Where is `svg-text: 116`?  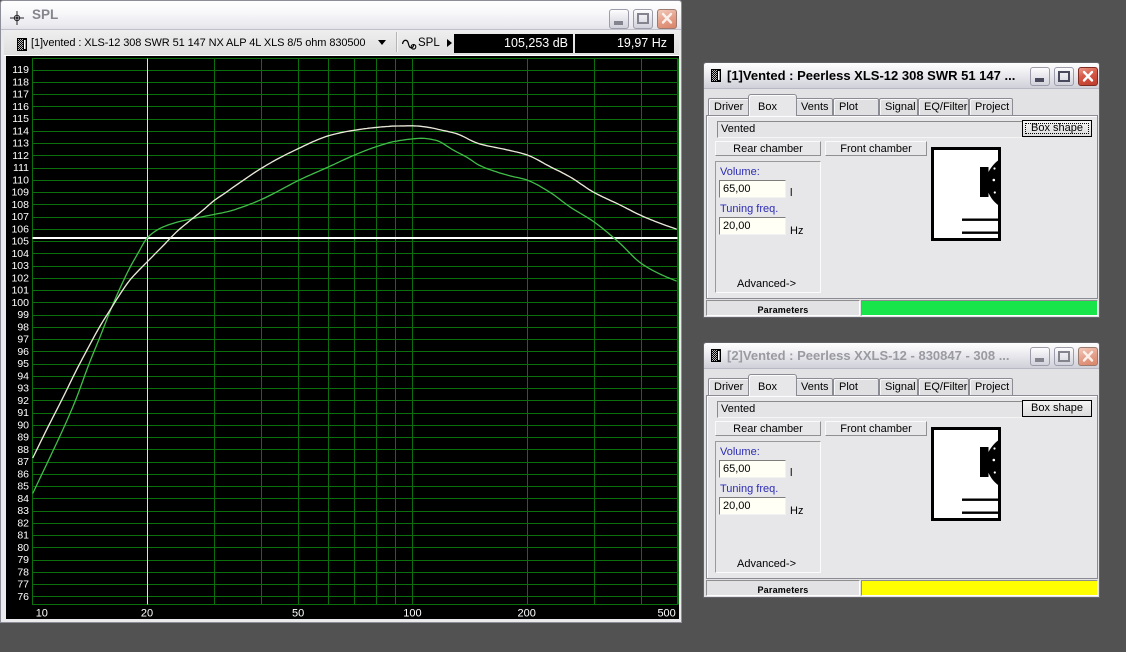
svg-text: 116 is located at coordinates (20, 107).